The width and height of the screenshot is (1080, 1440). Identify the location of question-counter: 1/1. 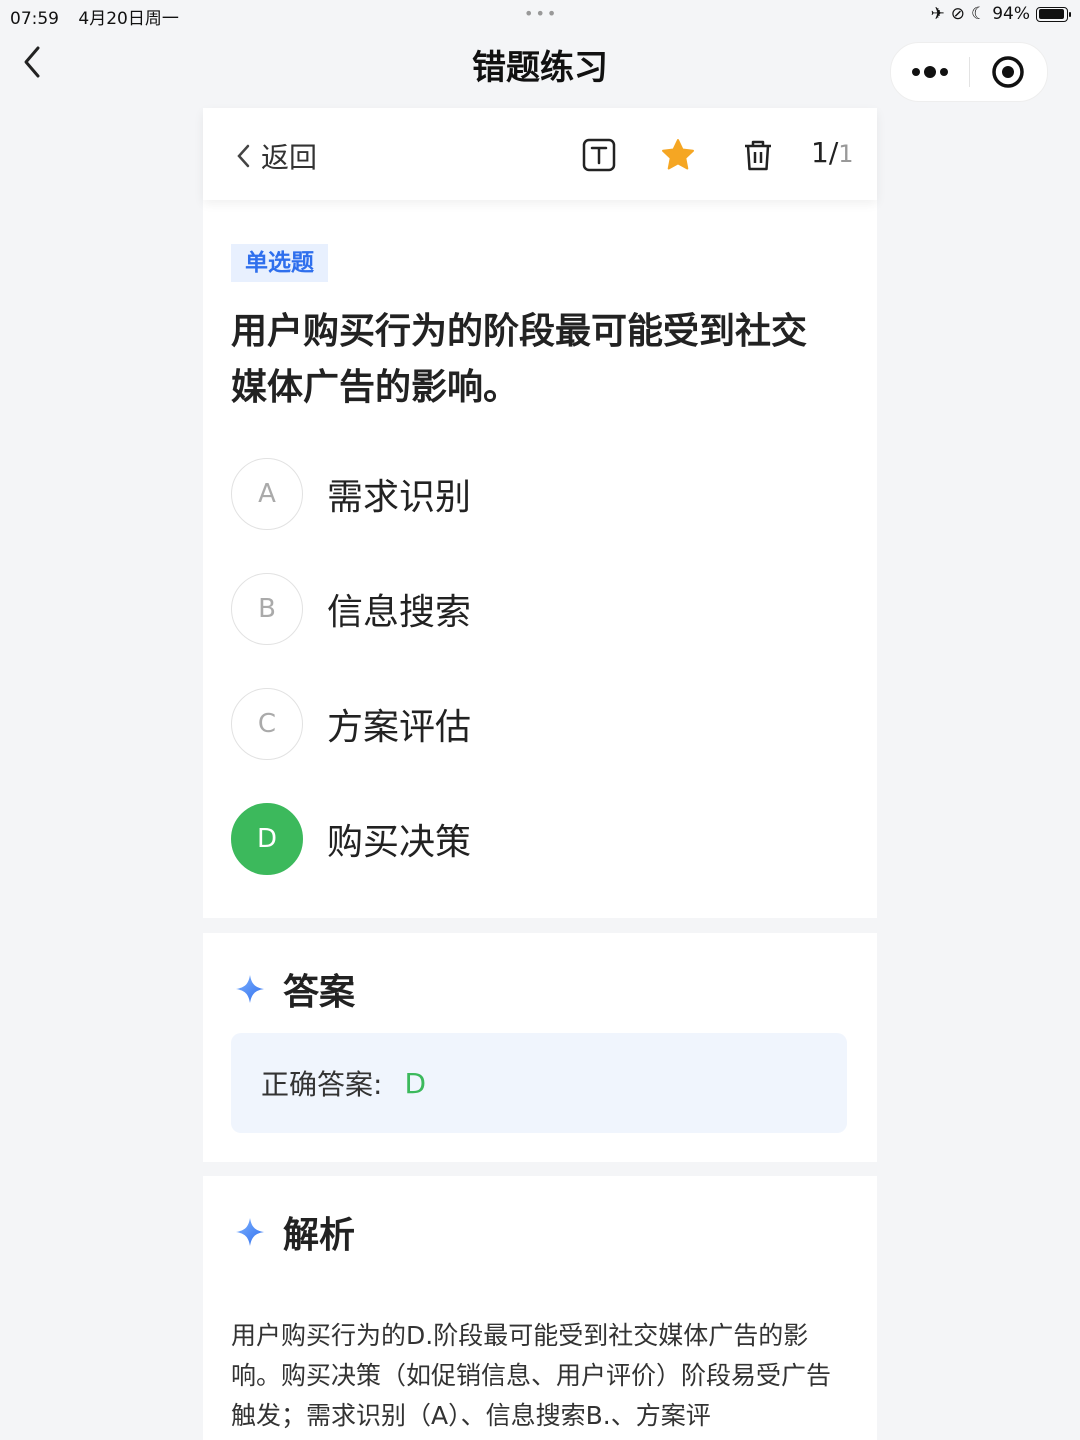
(832, 152).